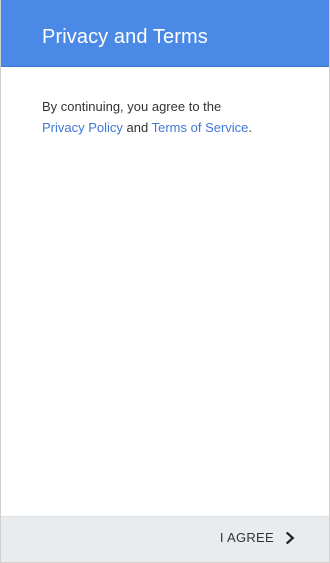 This screenshot has height=563, width=330. I want to click on i-agree-button: I AGREE, so click(257, 537).